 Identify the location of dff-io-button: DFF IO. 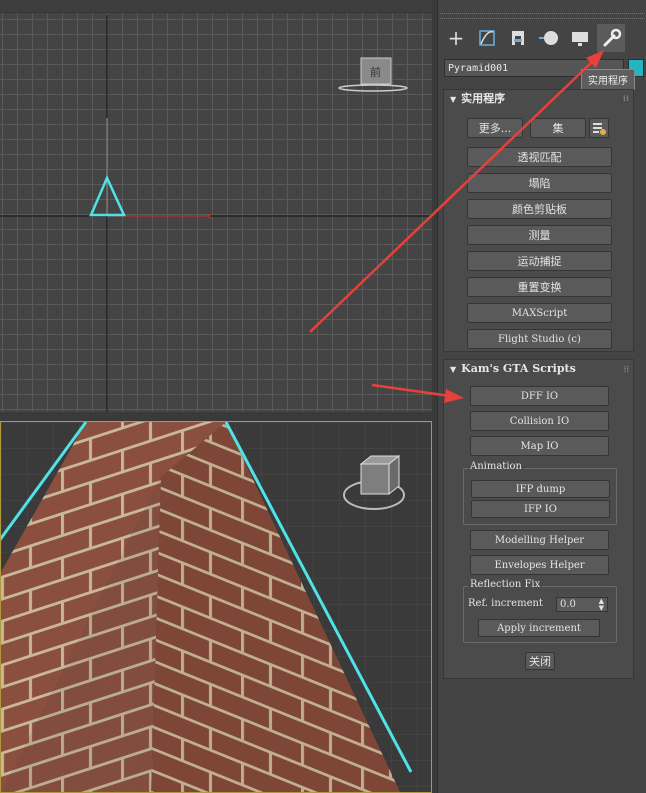
(539, 396).